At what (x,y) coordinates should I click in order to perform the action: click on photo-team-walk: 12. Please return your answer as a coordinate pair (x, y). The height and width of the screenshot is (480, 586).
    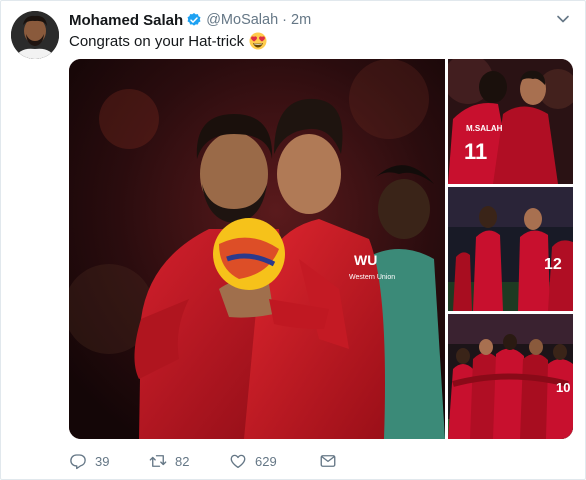
    Looking at the image, I should click on (510, 249).